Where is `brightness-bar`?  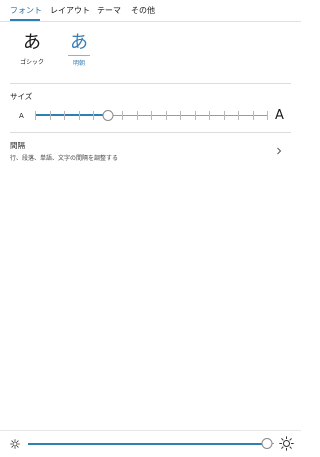 brightness-bar is located at coordinates (150, 443).